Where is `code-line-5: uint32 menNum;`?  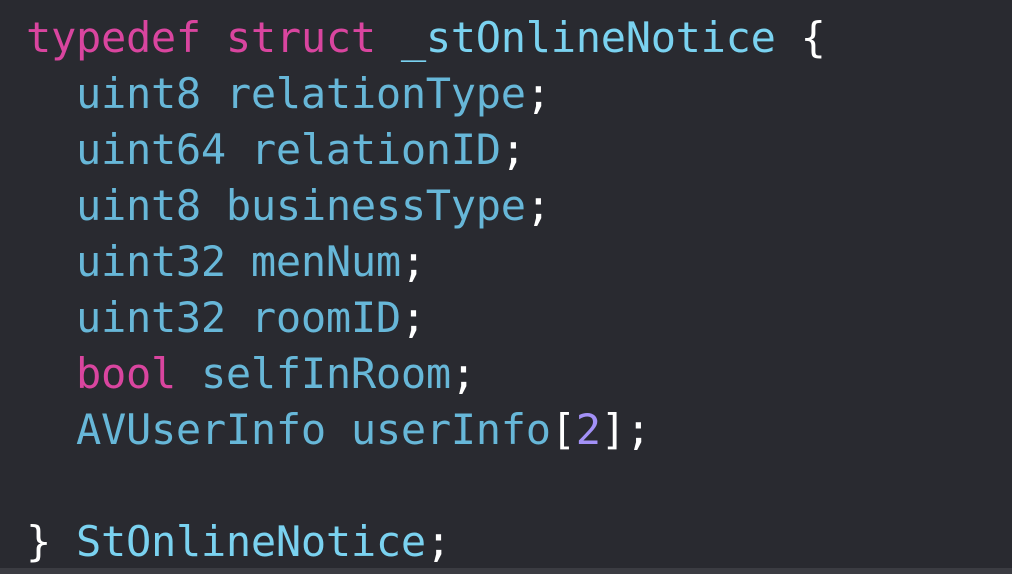 code-line-5: uint32 menNum; is located at coordinates (426, 262).